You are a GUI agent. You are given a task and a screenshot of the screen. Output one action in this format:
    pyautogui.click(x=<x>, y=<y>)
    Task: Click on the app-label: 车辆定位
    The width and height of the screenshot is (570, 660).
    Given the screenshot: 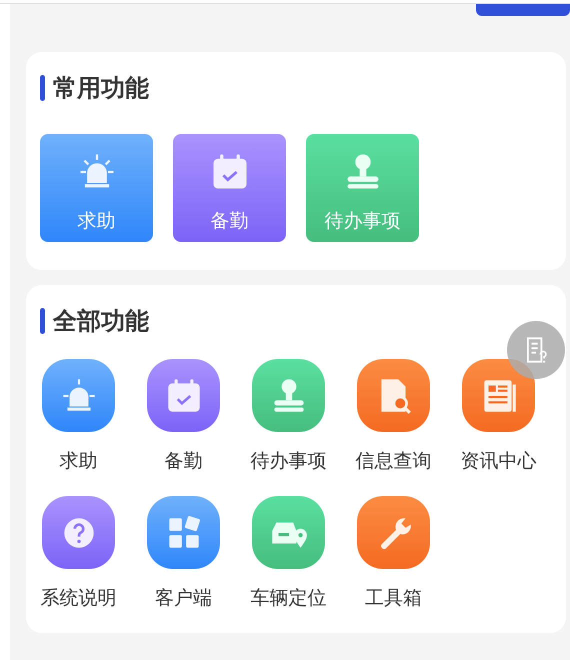 What is the action you would take?
    pyautogui.click(x=288, y=598)
    